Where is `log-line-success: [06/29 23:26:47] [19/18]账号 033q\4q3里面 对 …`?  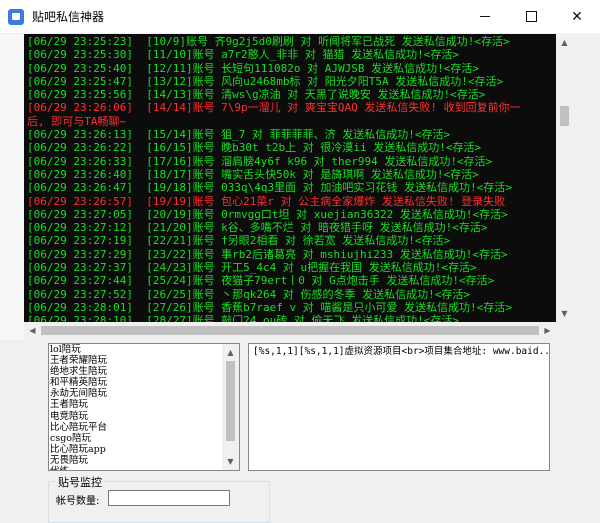
log-line-success: [06/29 23:26:47] [19/18]账号 033q\4q3里面 对 … is located at coordinates (269, 188).